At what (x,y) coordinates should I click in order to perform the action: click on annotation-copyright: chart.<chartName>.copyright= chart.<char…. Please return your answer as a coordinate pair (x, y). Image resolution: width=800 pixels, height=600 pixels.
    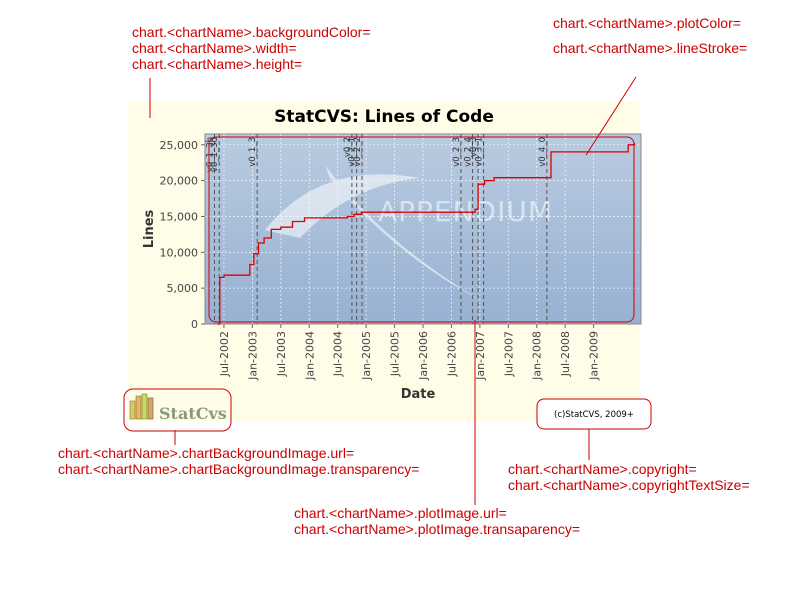
    Looking at the image, I should click on (629, 477).